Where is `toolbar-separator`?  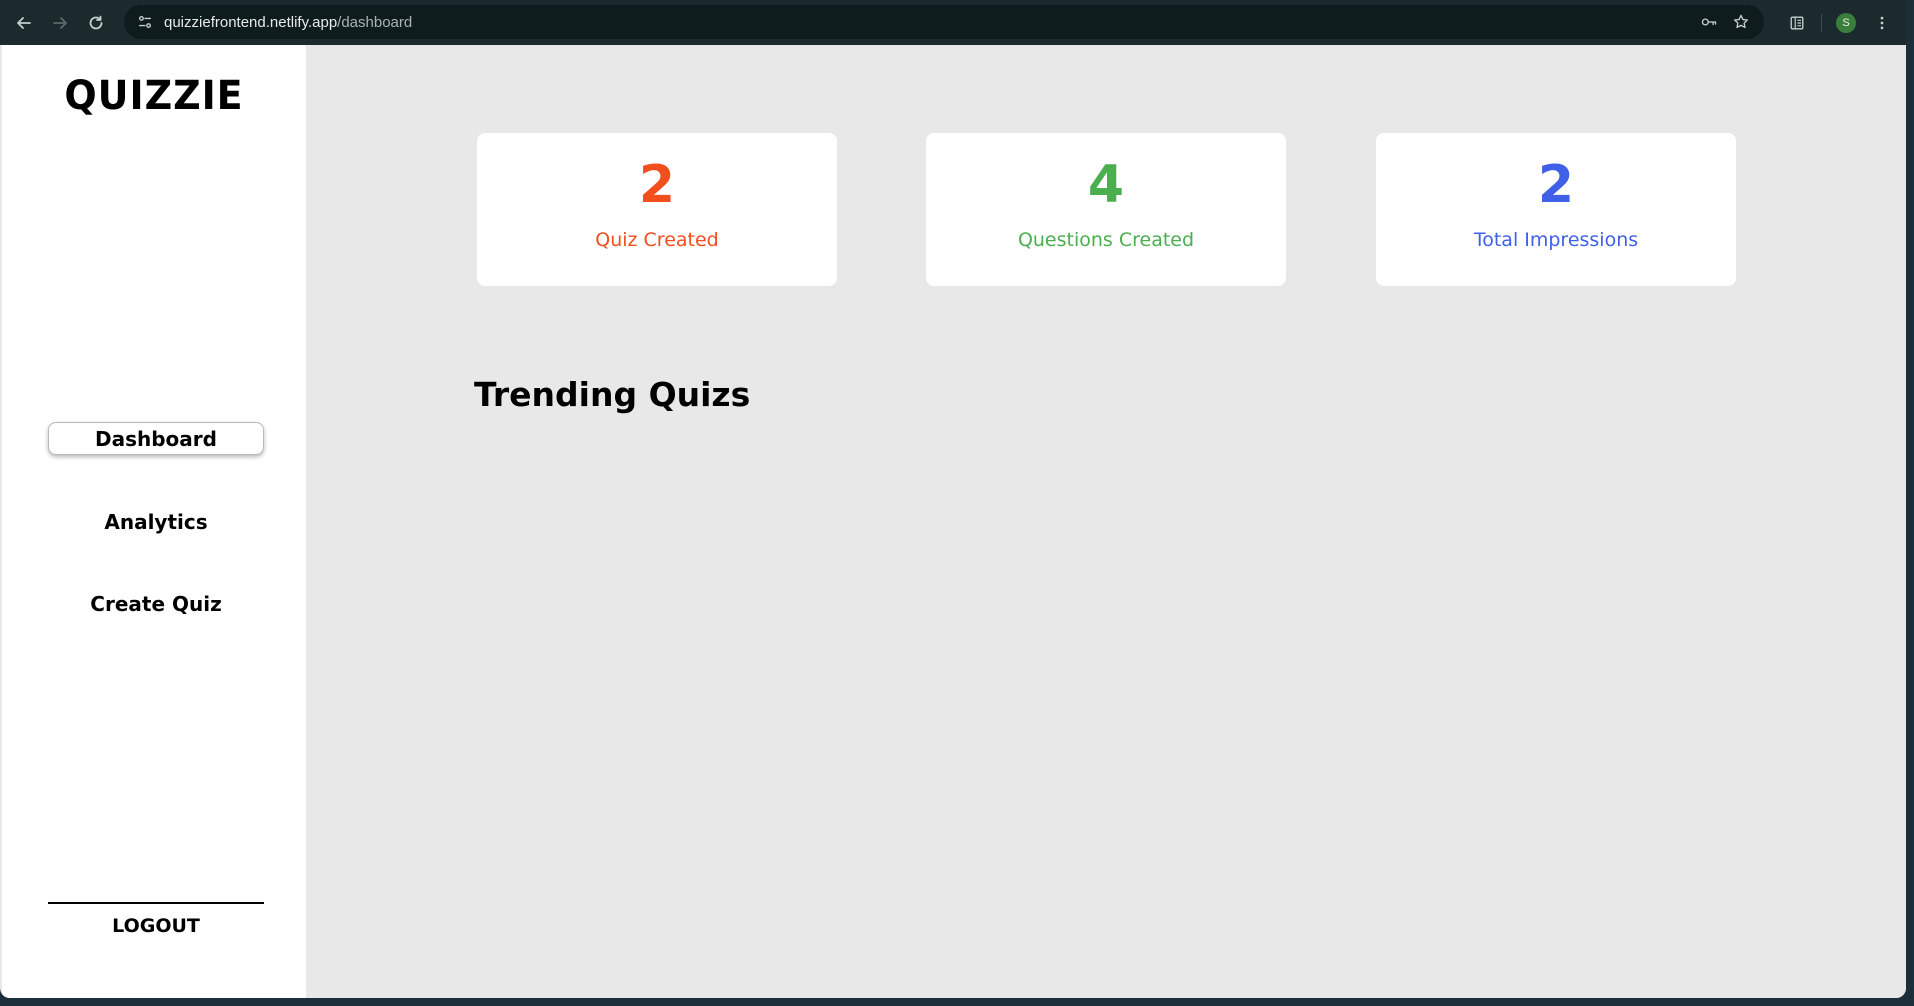 toolbar-separator is located at coordinates (1821, 22).